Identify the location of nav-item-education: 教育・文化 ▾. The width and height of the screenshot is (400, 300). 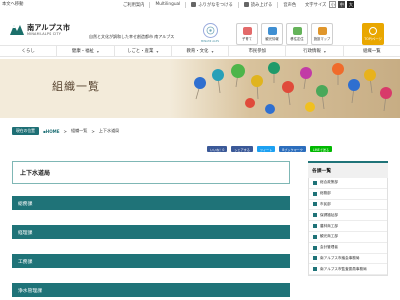
(199, 51).